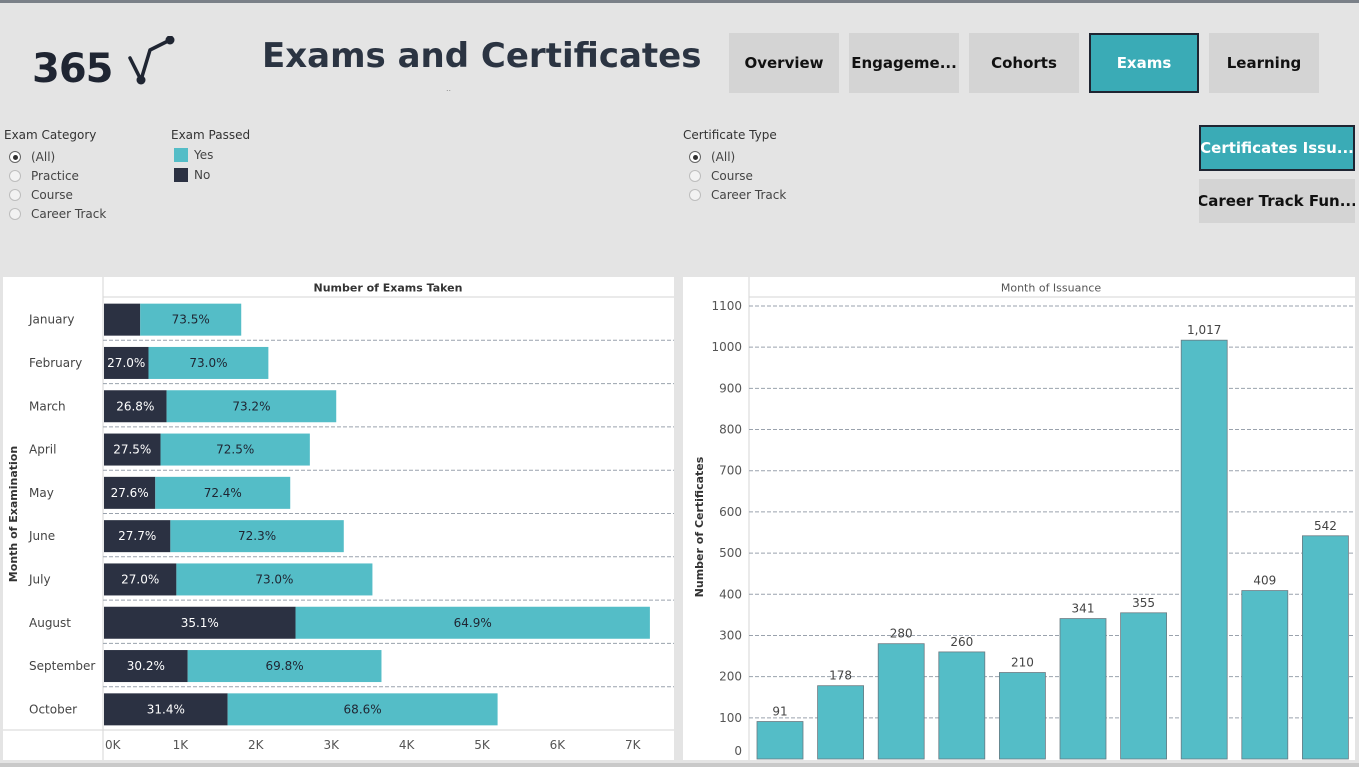  Describe the element at coordinates (13, 514) in the screenshot. I see `exams-y-axis-label: Month of Examination` at that location.